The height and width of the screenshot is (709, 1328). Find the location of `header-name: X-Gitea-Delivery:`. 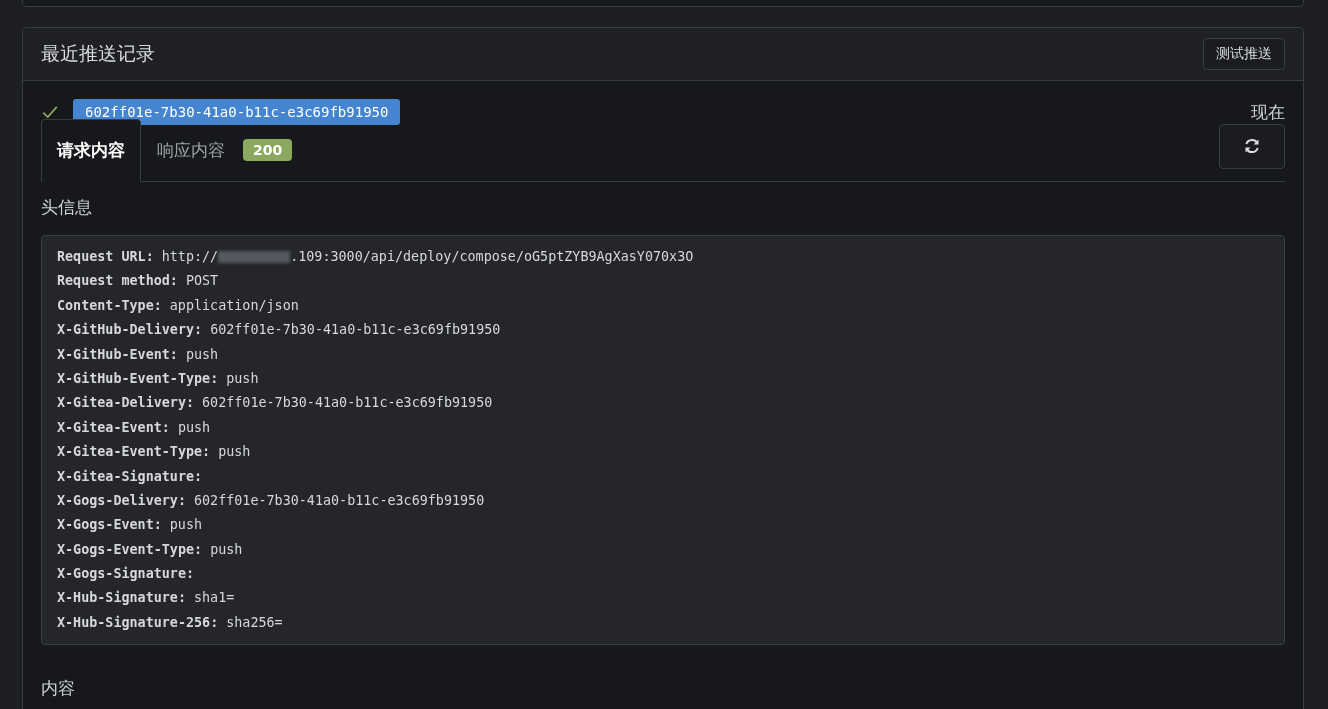

header-name: X-Gitea-Delivery: is located at coordinates (126, 403).